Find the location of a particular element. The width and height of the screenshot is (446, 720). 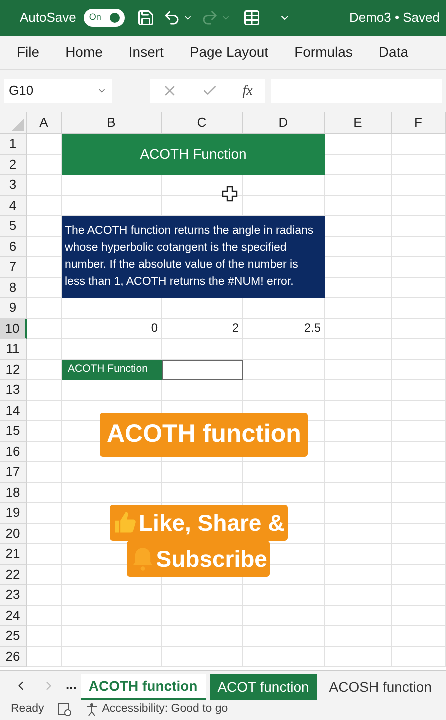

call-to-action-text: Subscribe is located at coordinates (212, 559).